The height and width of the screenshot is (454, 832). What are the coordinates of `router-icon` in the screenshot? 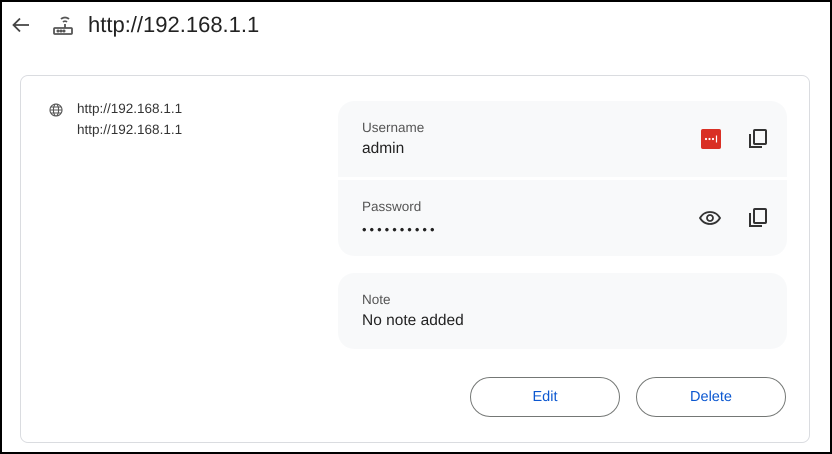 It's located at (63, 25).